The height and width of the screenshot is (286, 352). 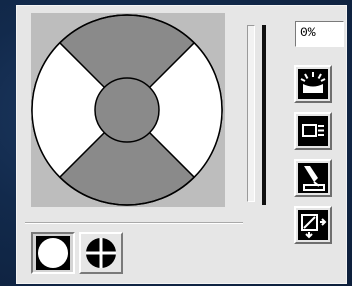 I want to click on crosshair-circle-icon, so click(x=101, y=253).